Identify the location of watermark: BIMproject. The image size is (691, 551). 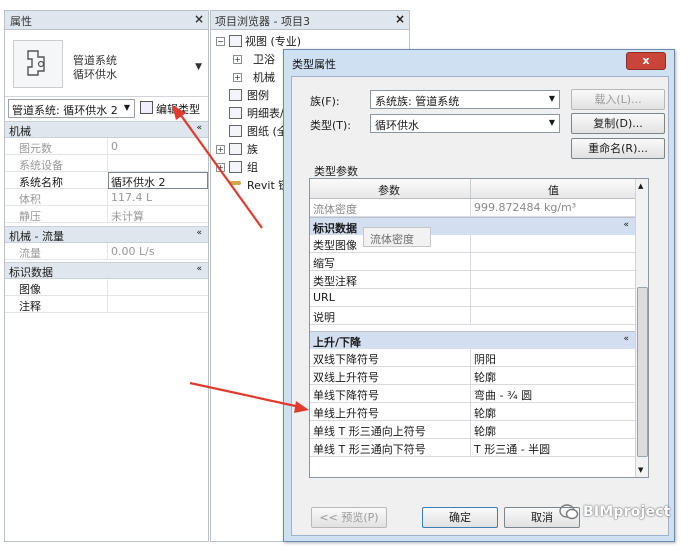
(619, 513).